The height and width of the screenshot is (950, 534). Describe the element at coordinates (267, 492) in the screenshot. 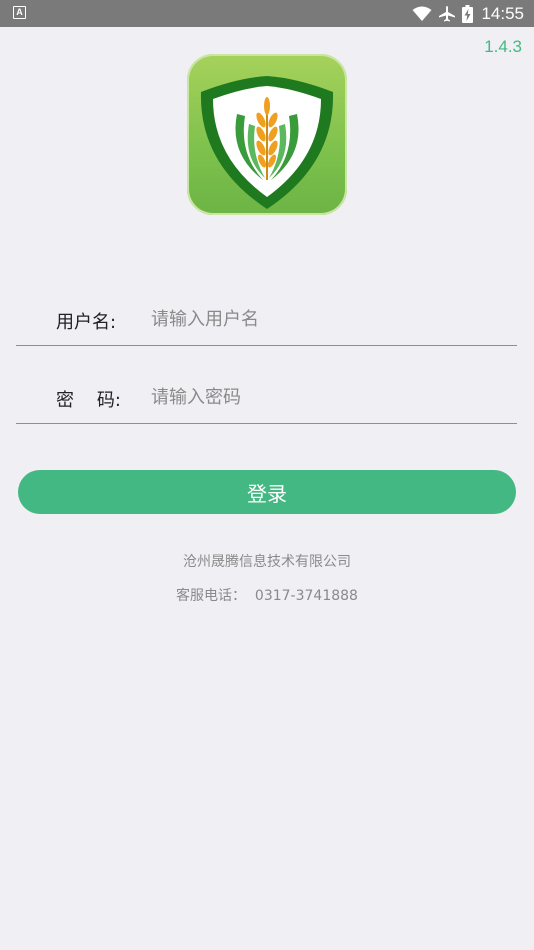

I see `login-button: 登录` at that location.